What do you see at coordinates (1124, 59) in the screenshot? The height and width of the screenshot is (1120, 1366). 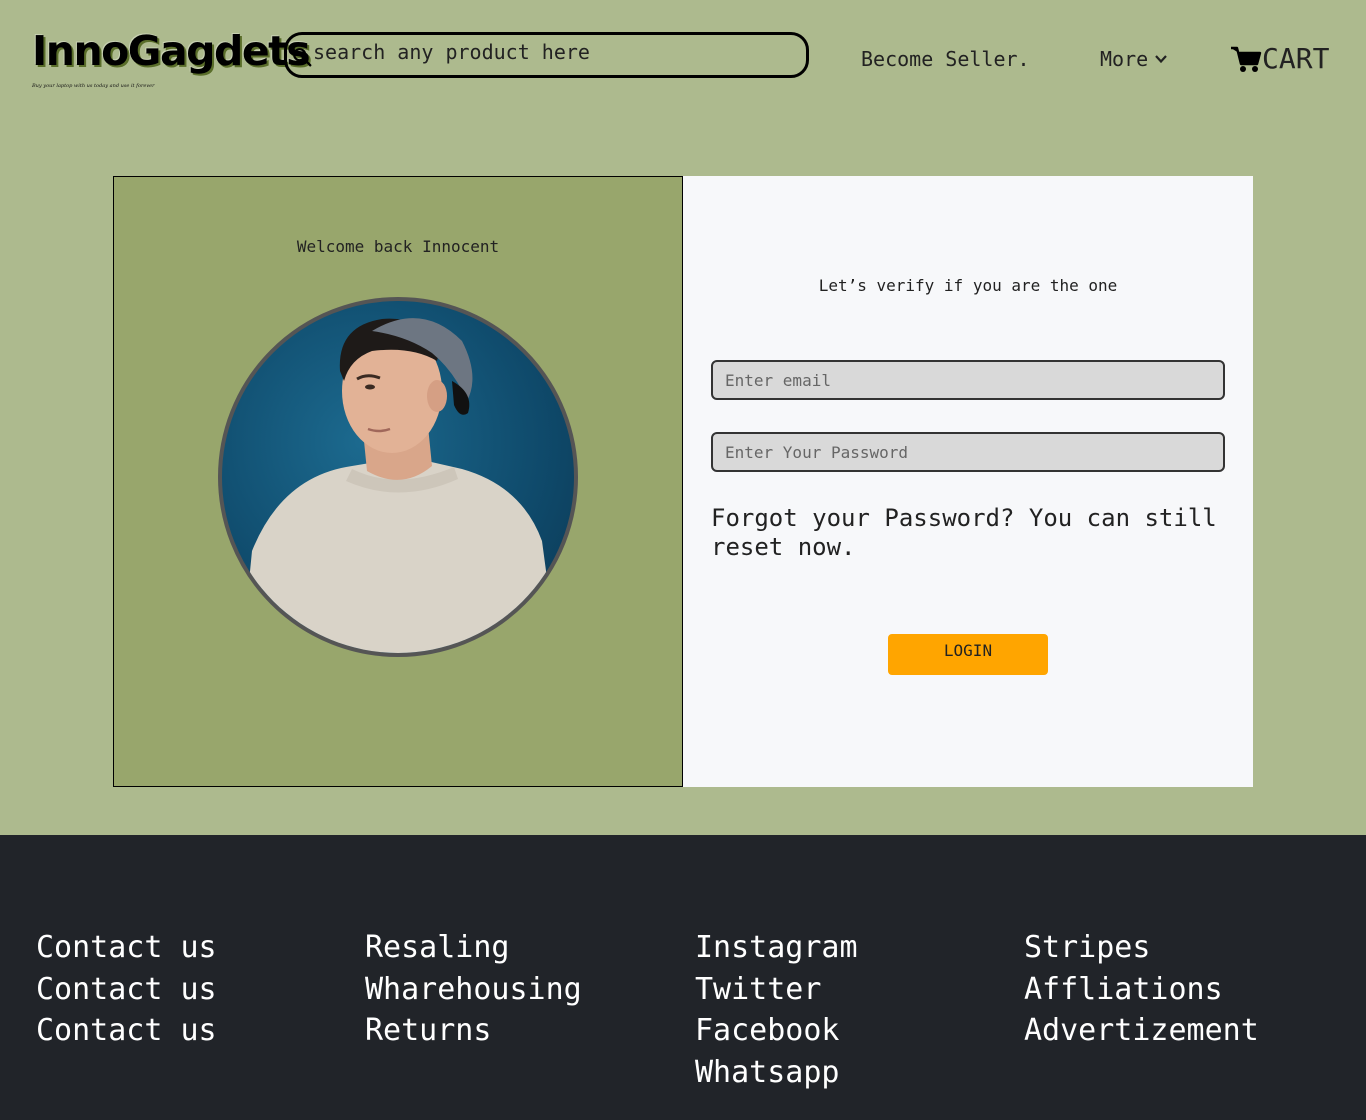 I see `more-label: More` at bounding box center [1124, 59].